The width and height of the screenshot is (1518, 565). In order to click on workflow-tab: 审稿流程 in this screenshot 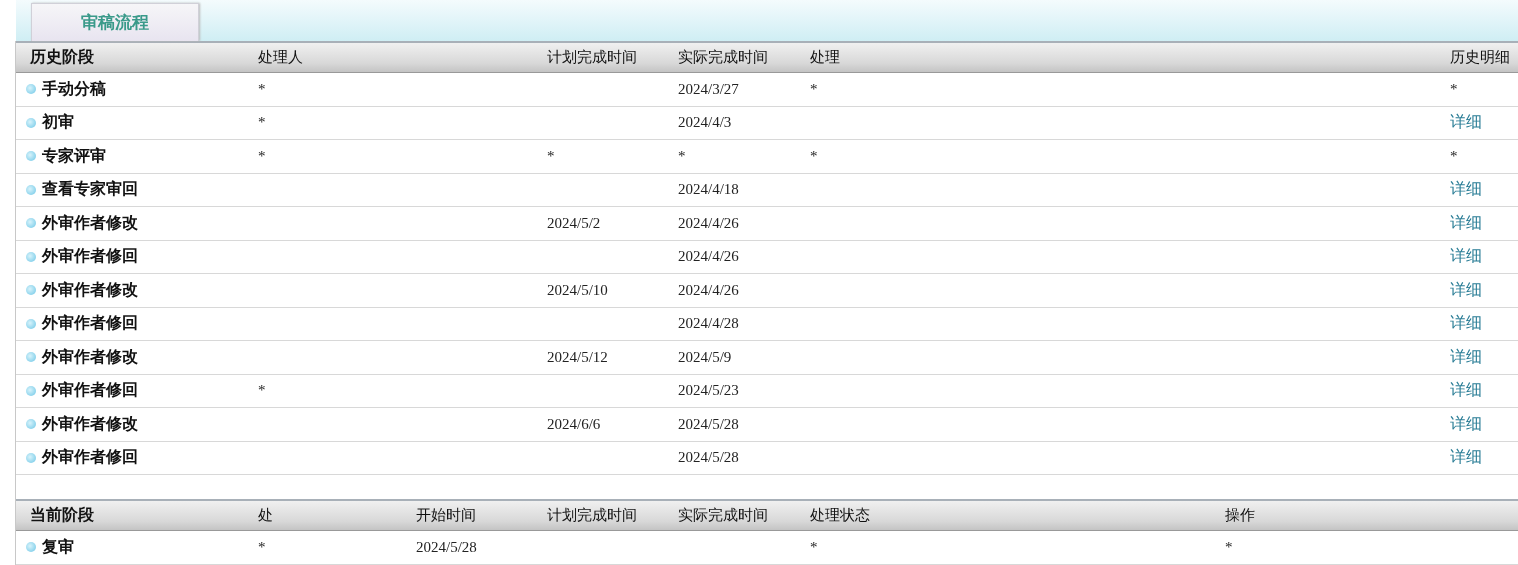, I will do `click(115, 22)`.